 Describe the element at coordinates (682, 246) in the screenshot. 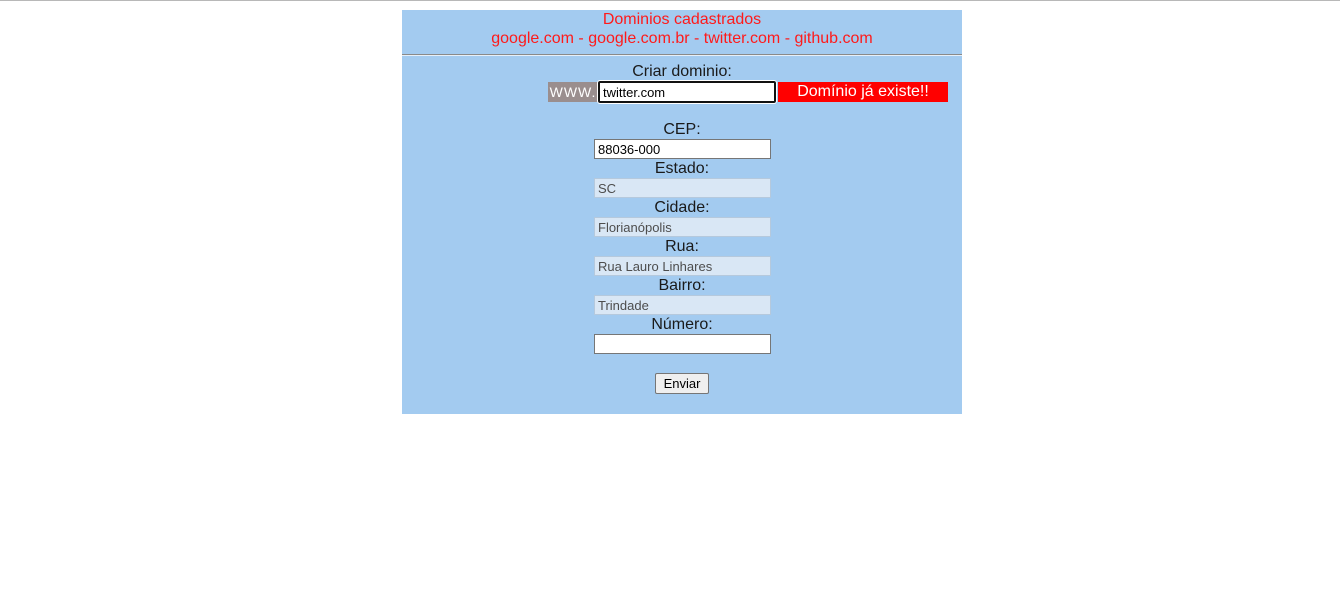

I see `rua-label: Rua:` at that location.